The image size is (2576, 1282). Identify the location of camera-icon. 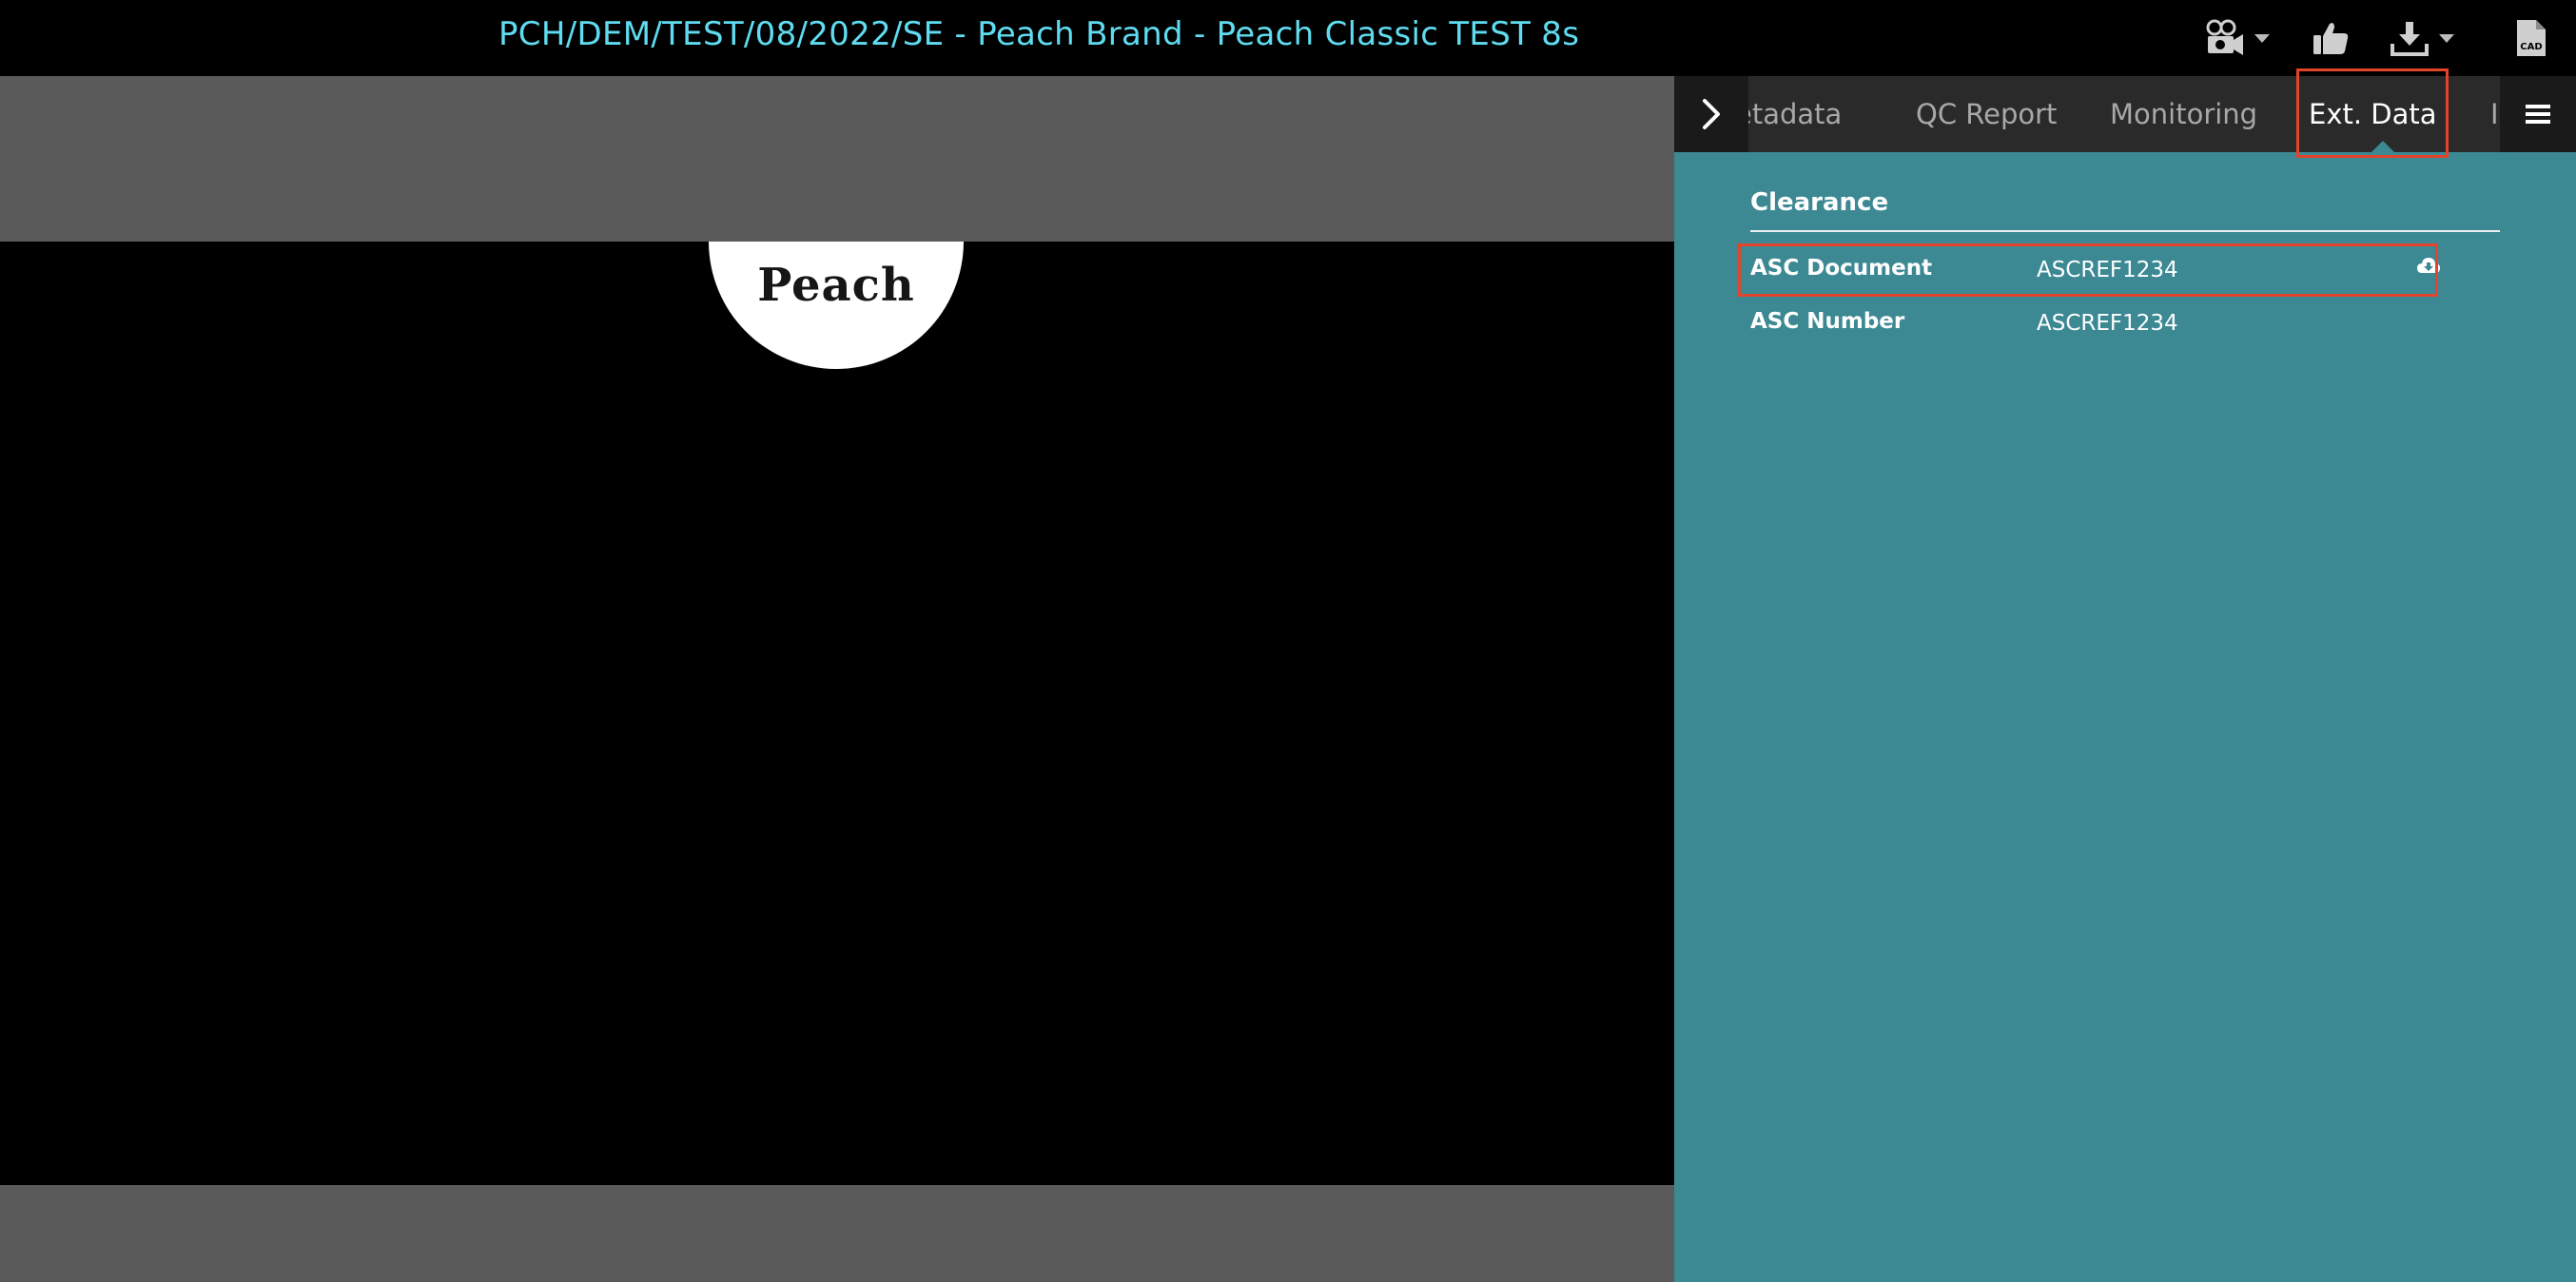
(2224, 37).